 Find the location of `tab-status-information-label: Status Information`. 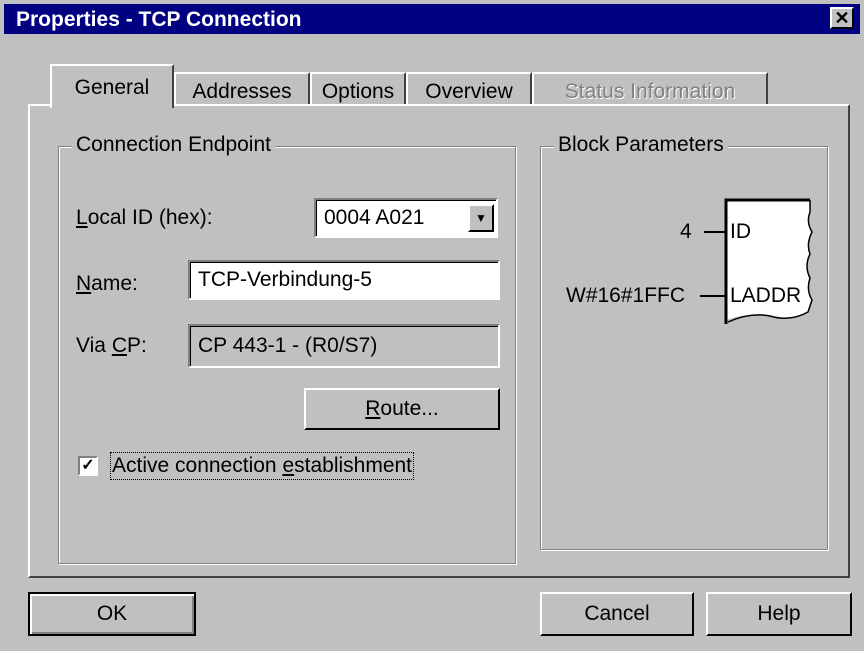

tab-status-information-label: Status Information is located at coordinates (650, 91).